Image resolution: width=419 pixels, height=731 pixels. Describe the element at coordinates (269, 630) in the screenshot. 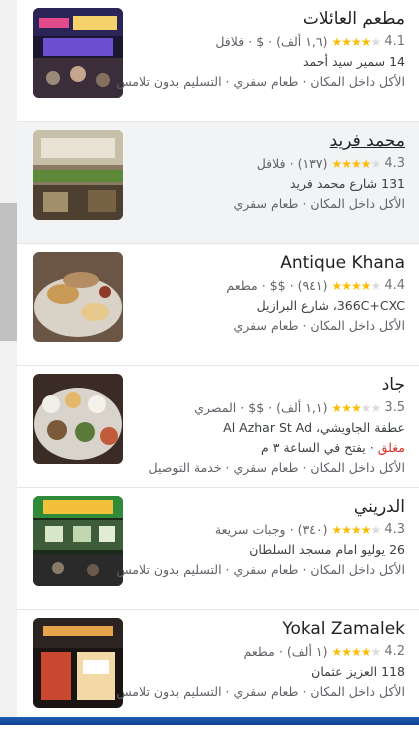

I see `place-name: Yokal Zamalek` at that location.